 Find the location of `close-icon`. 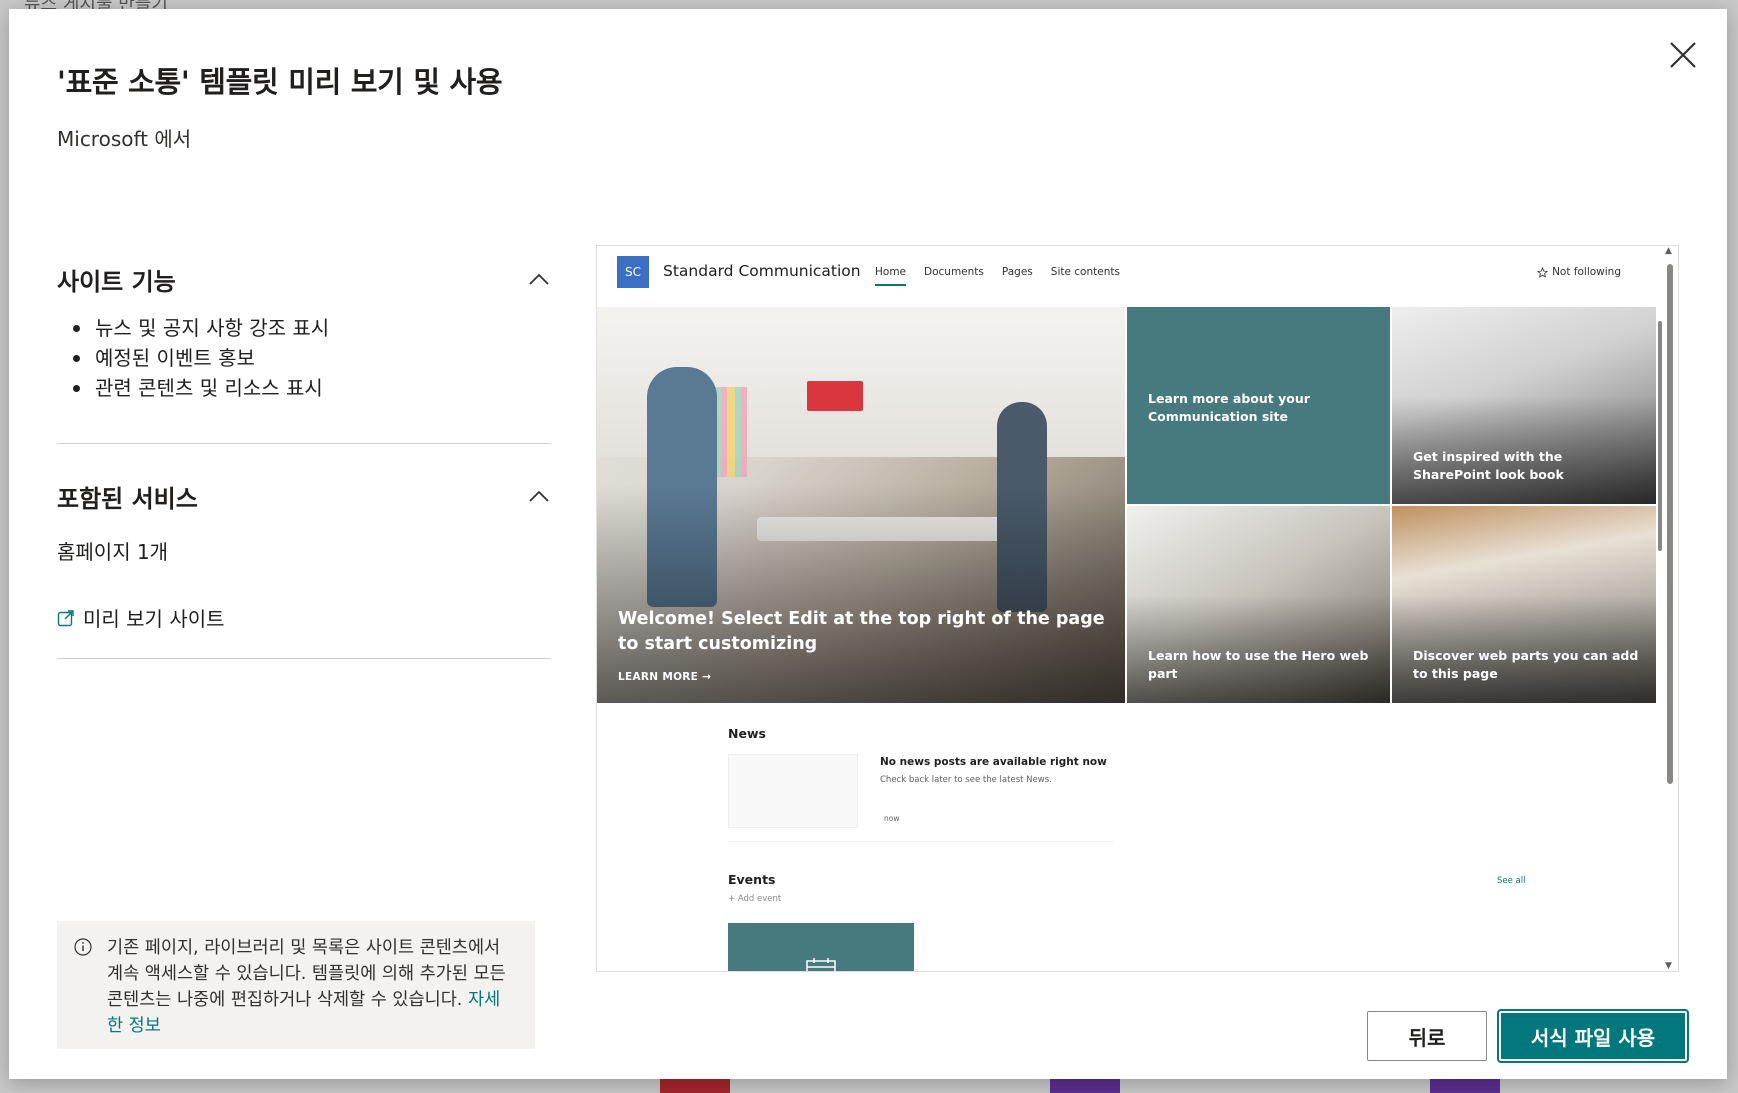

close-icon is located at coordinates (1683, 55).